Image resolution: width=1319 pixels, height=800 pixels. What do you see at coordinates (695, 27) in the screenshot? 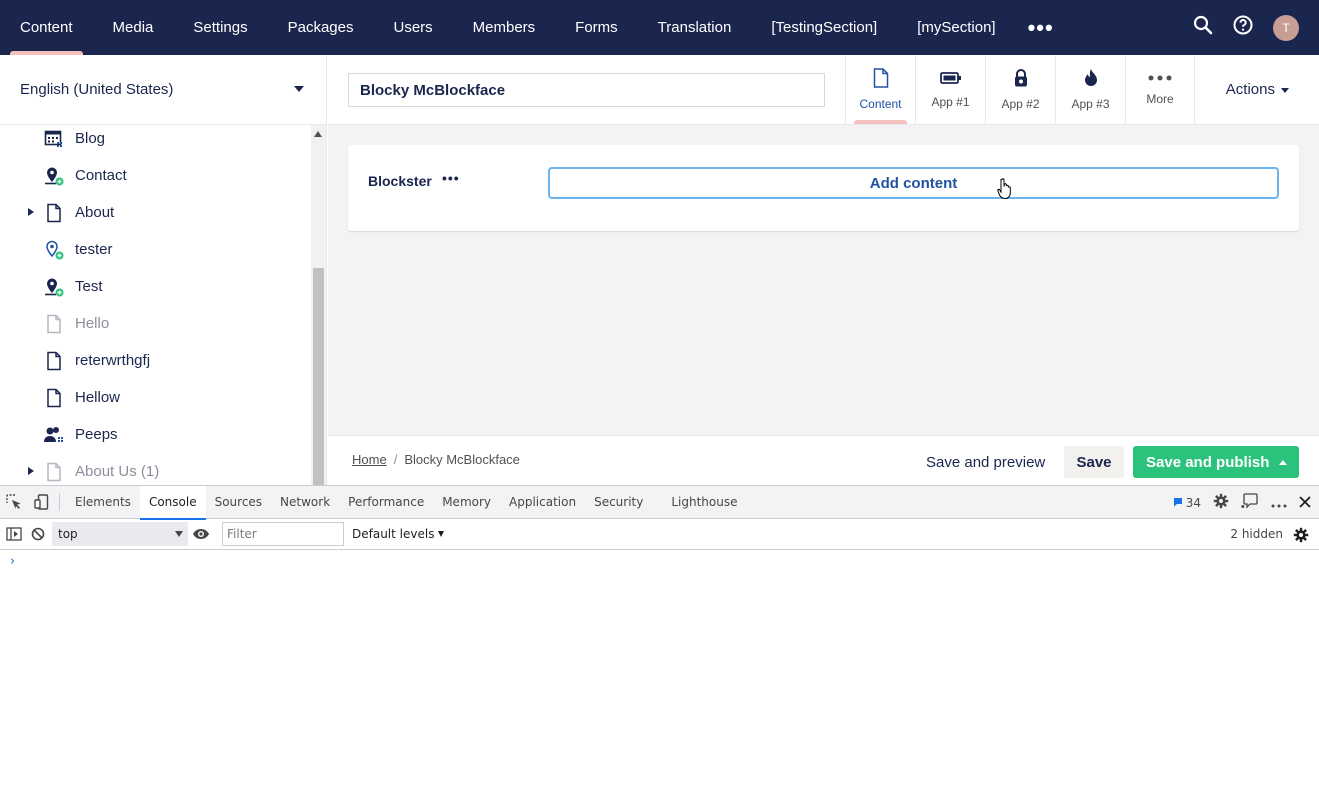
I see `section-translation: Translation` at bounding box center [695, 27].